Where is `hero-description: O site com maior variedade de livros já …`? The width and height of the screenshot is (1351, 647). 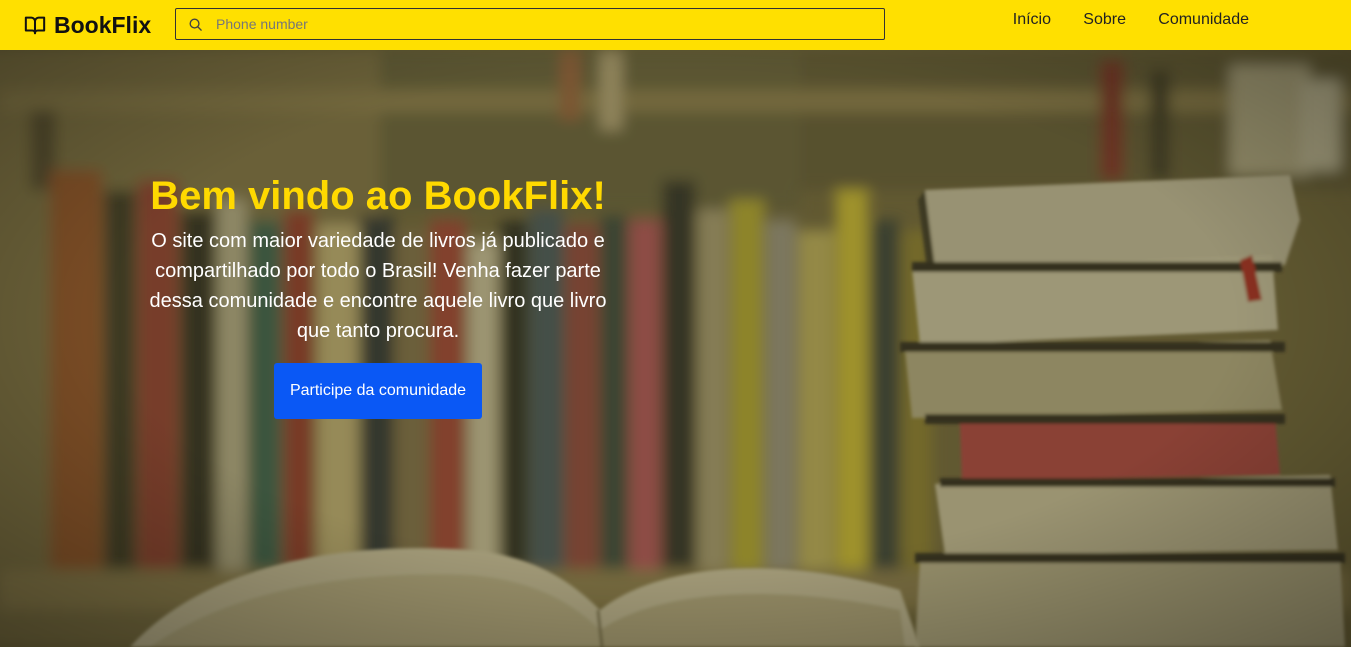
hero-description: O site com maior variedade de livros já … is located at coordinates (378, 286).